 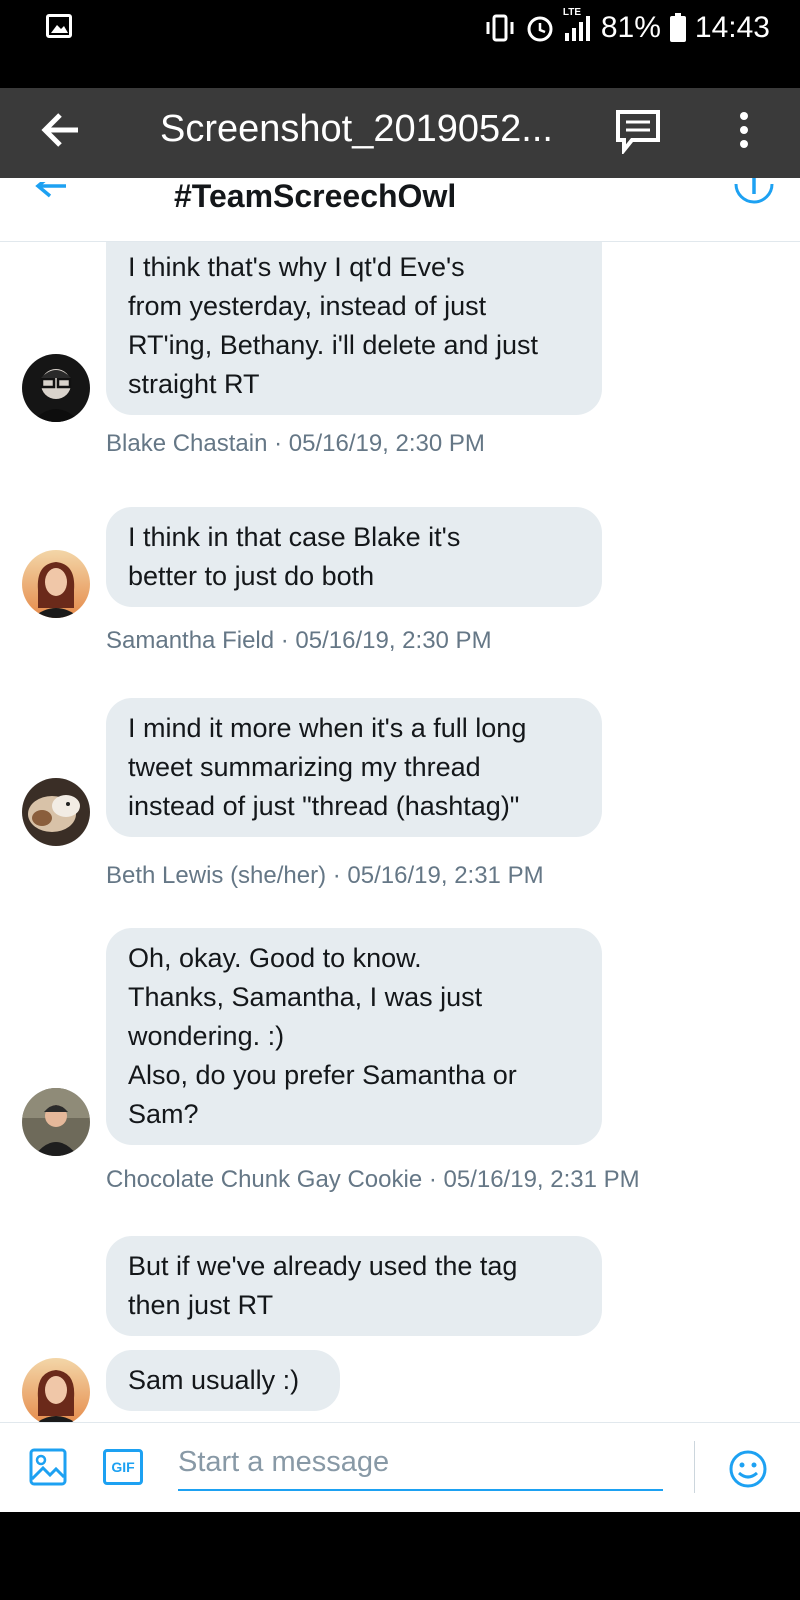 I want to click on signal-icon: LTE, so click(x=578, y=25).